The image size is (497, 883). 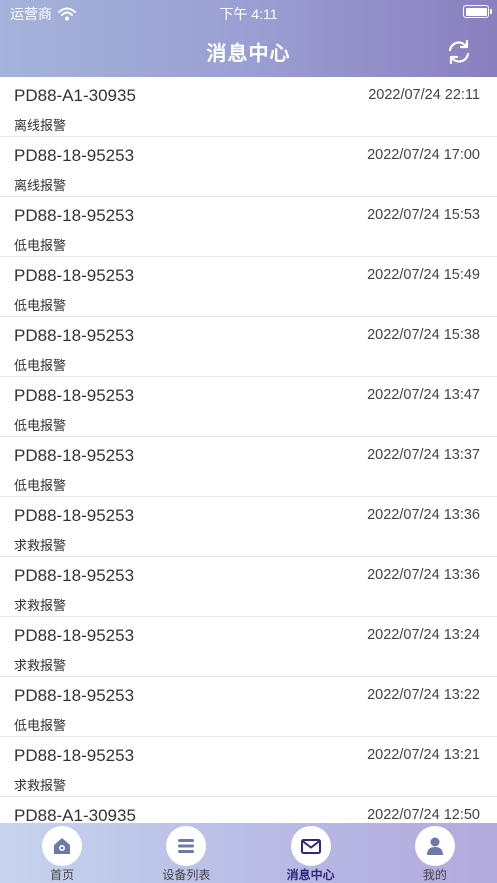 What do you see at coordinates (423, 155) in the screenshot?
I see `message-time: 2022/07/24 17:00` at bounding box center [423, 155].